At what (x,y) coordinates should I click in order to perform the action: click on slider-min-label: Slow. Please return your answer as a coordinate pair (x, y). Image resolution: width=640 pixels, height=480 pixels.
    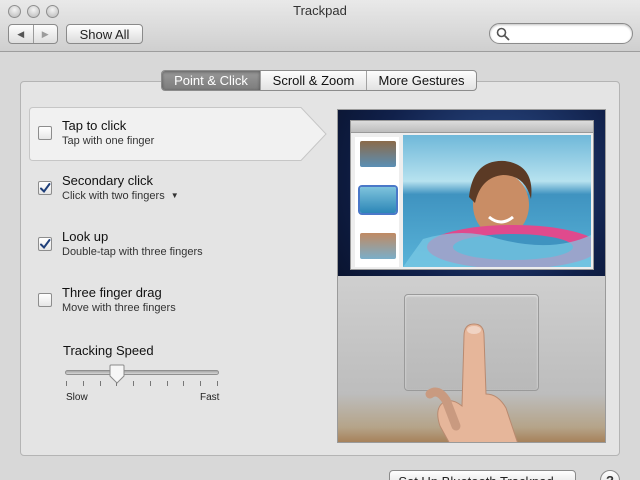
    Looking at the image, I should click on (77, 397).